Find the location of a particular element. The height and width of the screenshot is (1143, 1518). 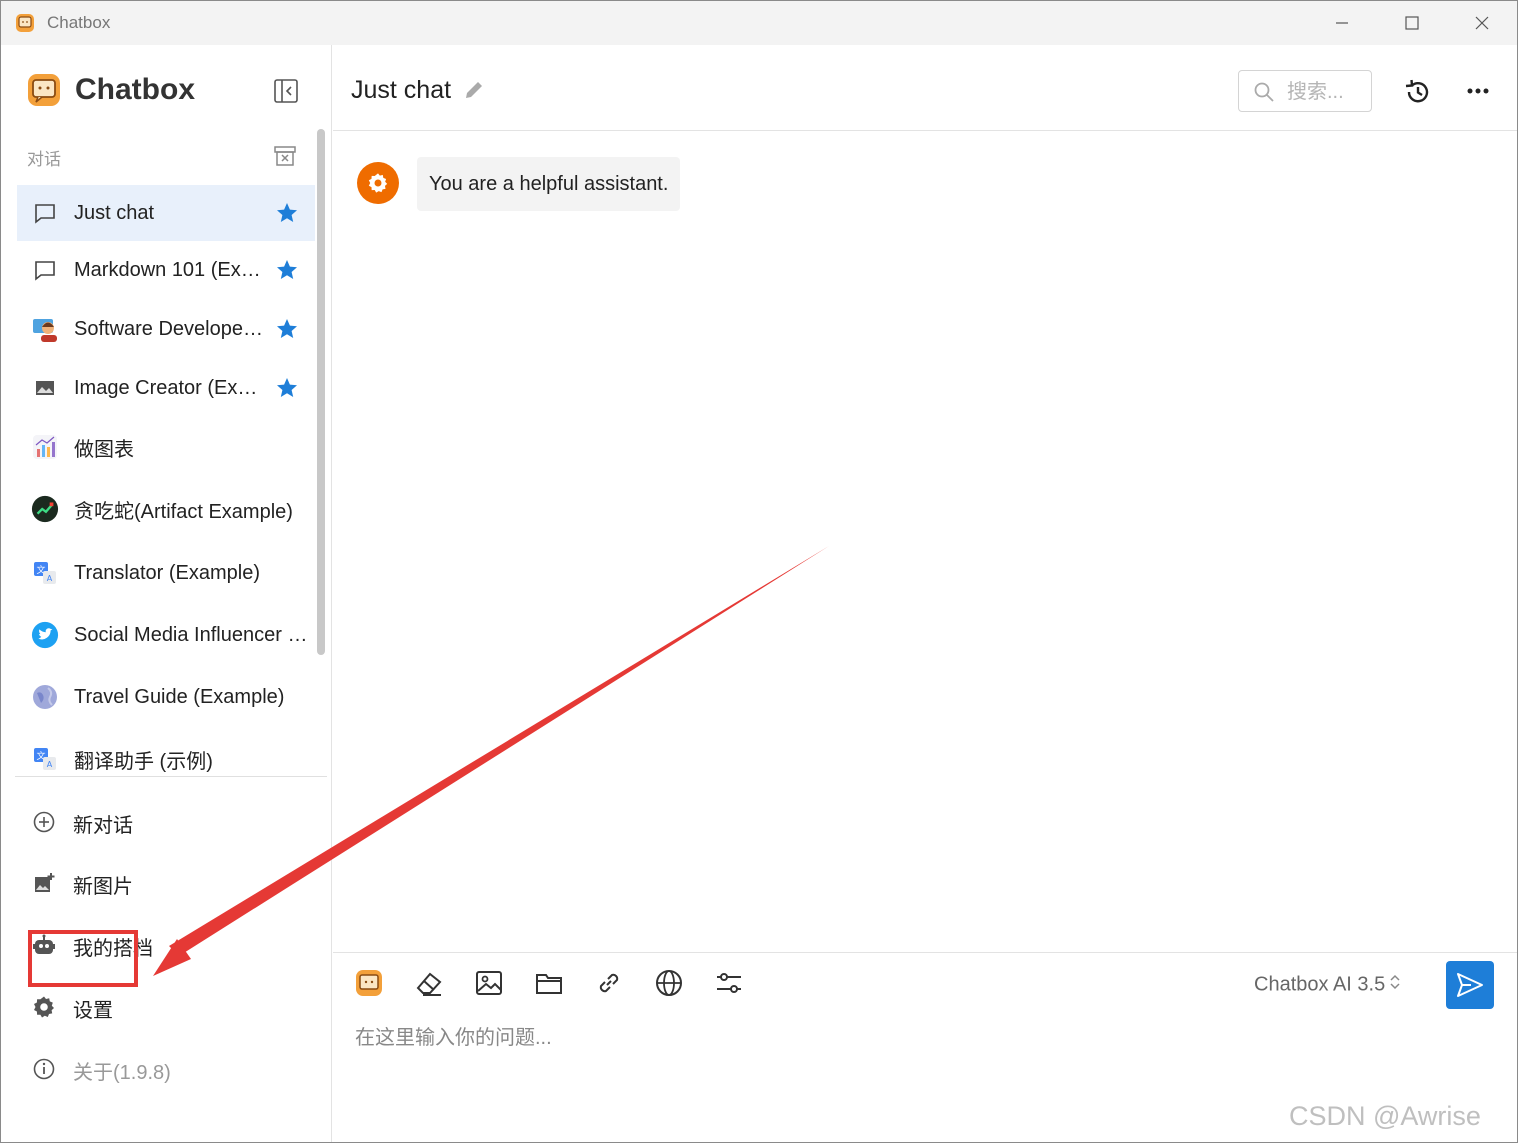

new-image-button: 新图片 is located at coordinates (166, 882).